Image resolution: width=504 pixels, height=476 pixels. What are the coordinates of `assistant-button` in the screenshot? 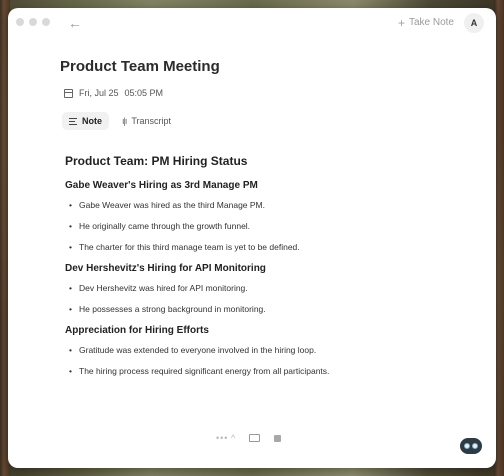 It's located at (471, 446).